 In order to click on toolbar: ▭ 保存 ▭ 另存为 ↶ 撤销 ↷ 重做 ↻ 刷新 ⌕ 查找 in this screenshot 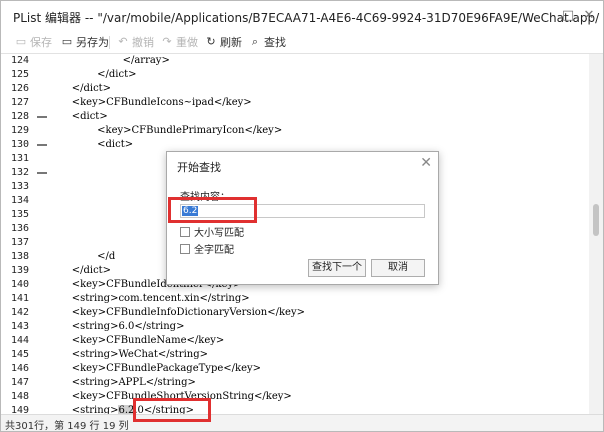, I will do `click(302, 42)`.